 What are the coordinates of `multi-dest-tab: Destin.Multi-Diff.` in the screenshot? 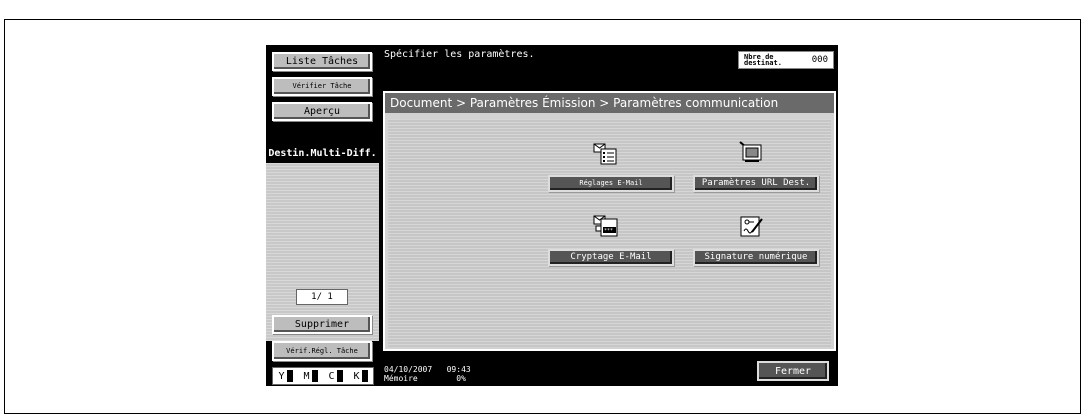 It's located at (322, 154).